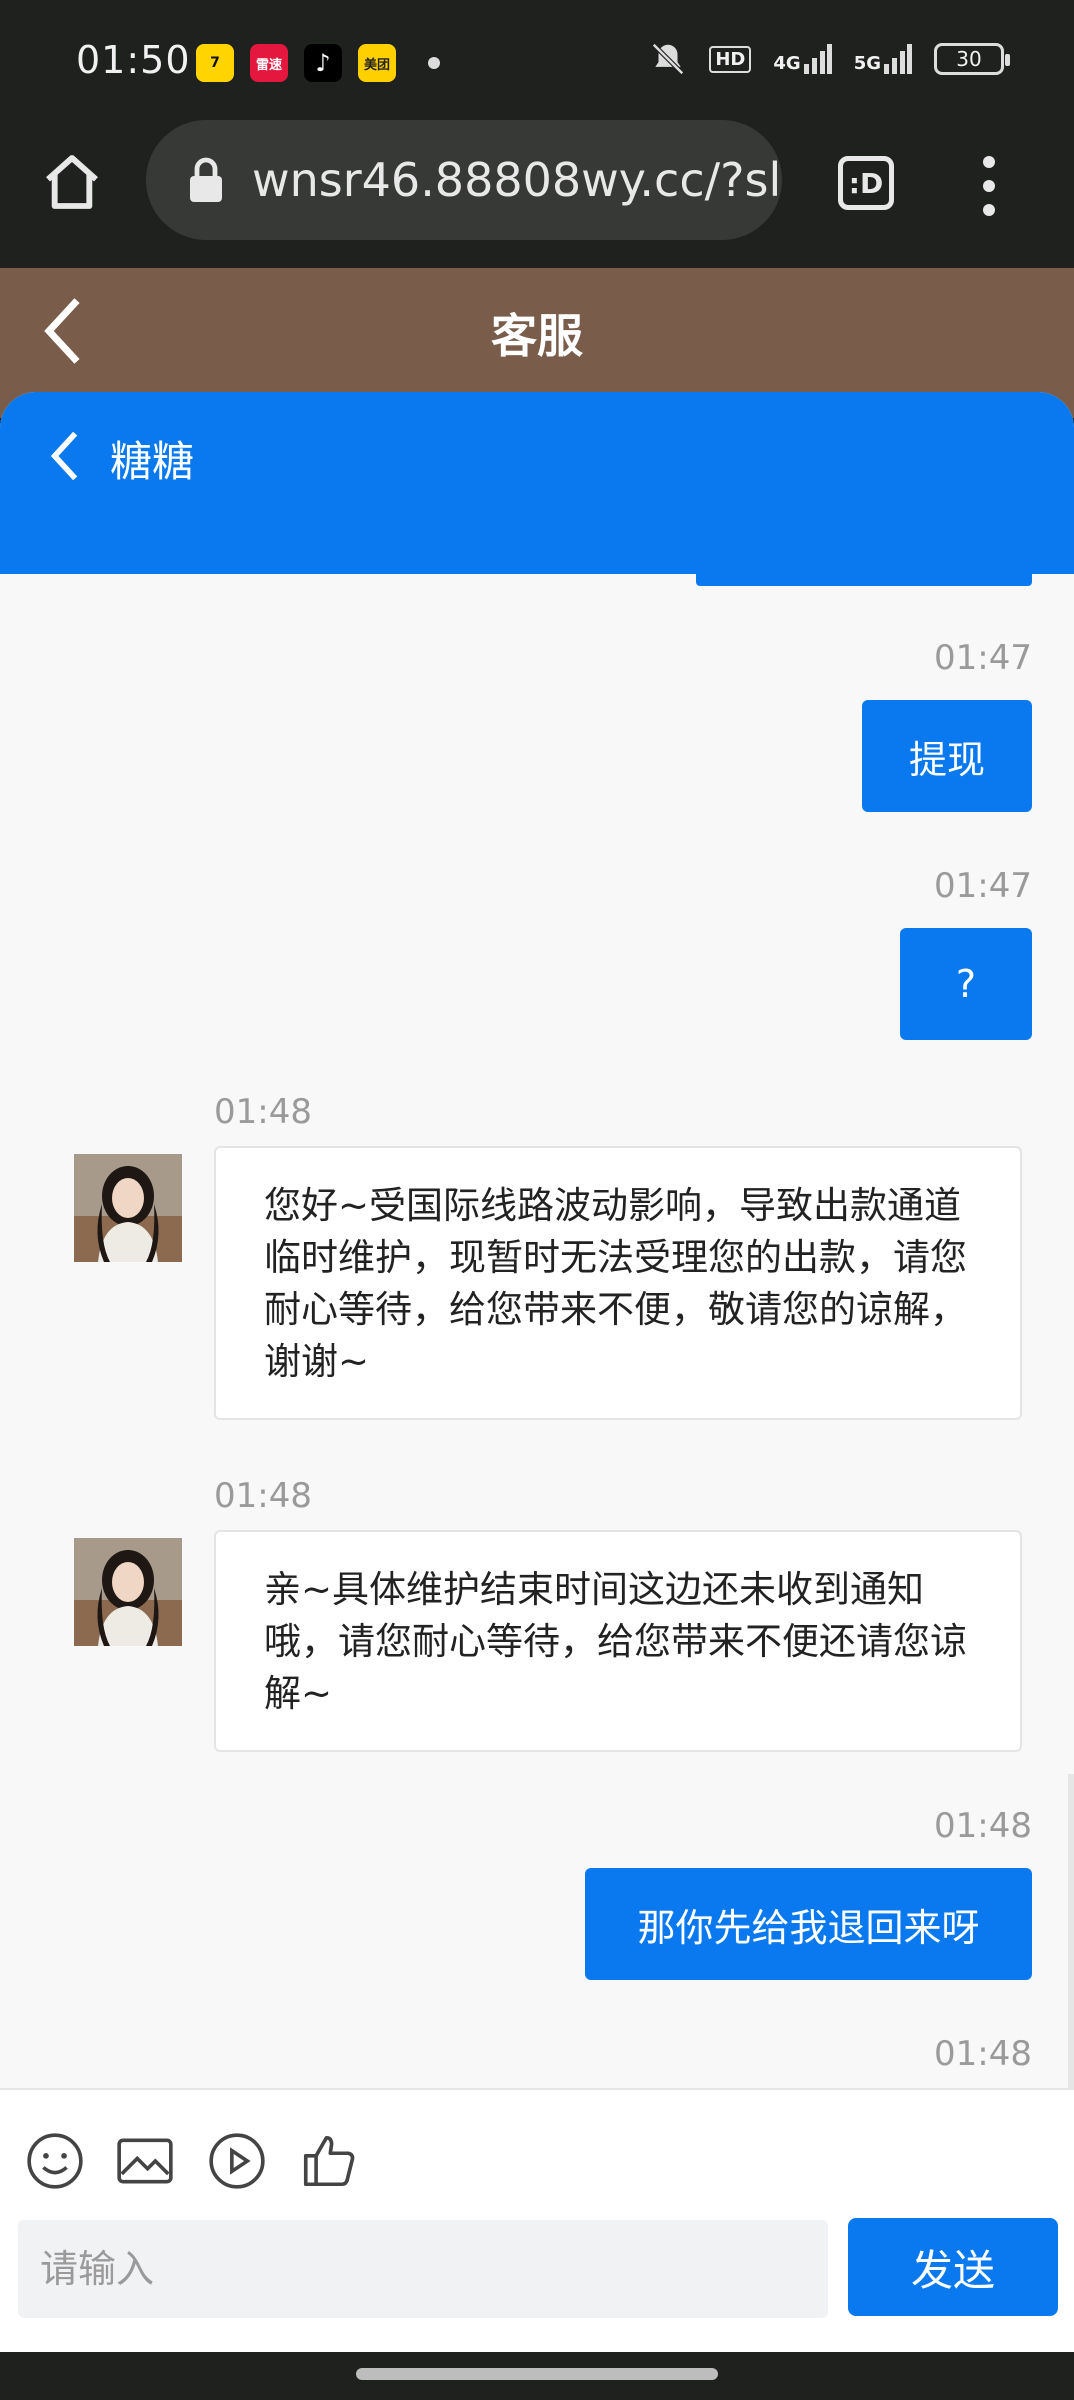 This screenshot has height=2400, width=1074. I want to click on meituan-icon: 美团, so click(377, 63).